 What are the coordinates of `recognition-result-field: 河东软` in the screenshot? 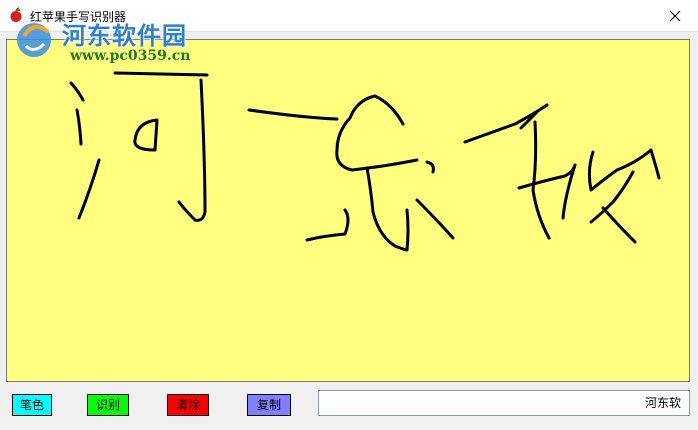 It's located at (504, 403).